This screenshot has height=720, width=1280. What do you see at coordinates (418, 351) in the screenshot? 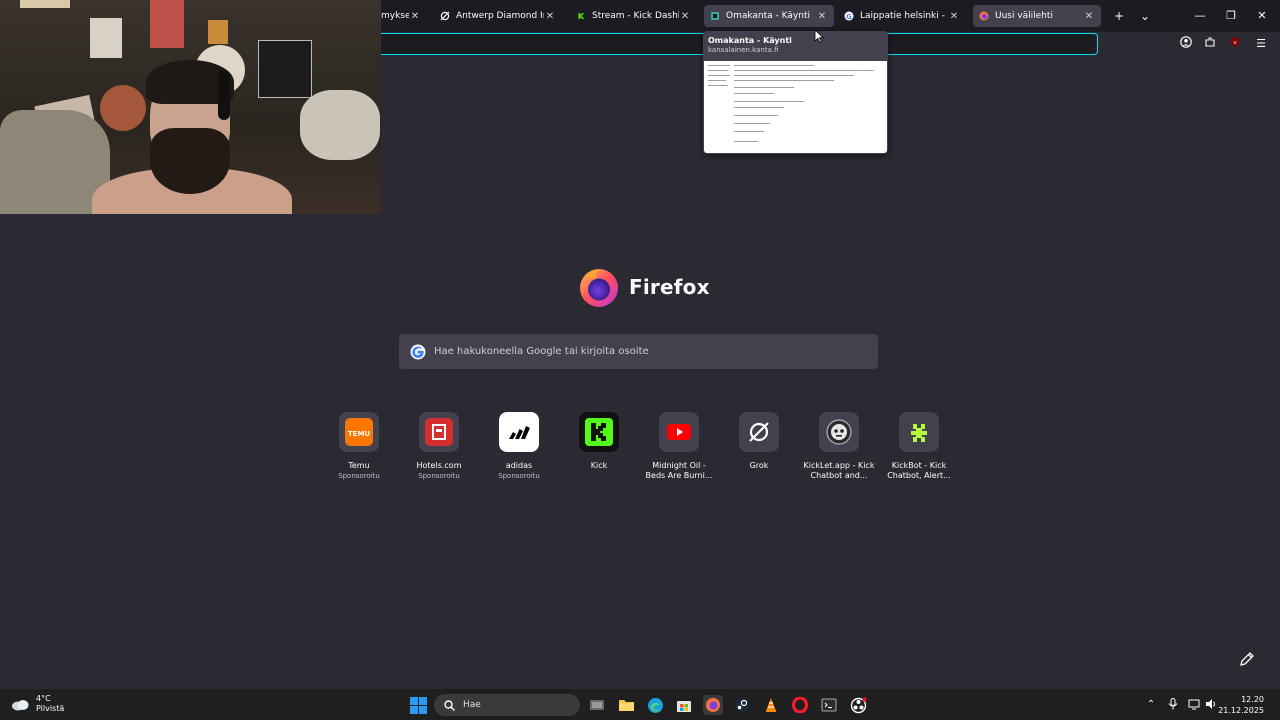
I see `google-icon` at bounding box center [418, 351].